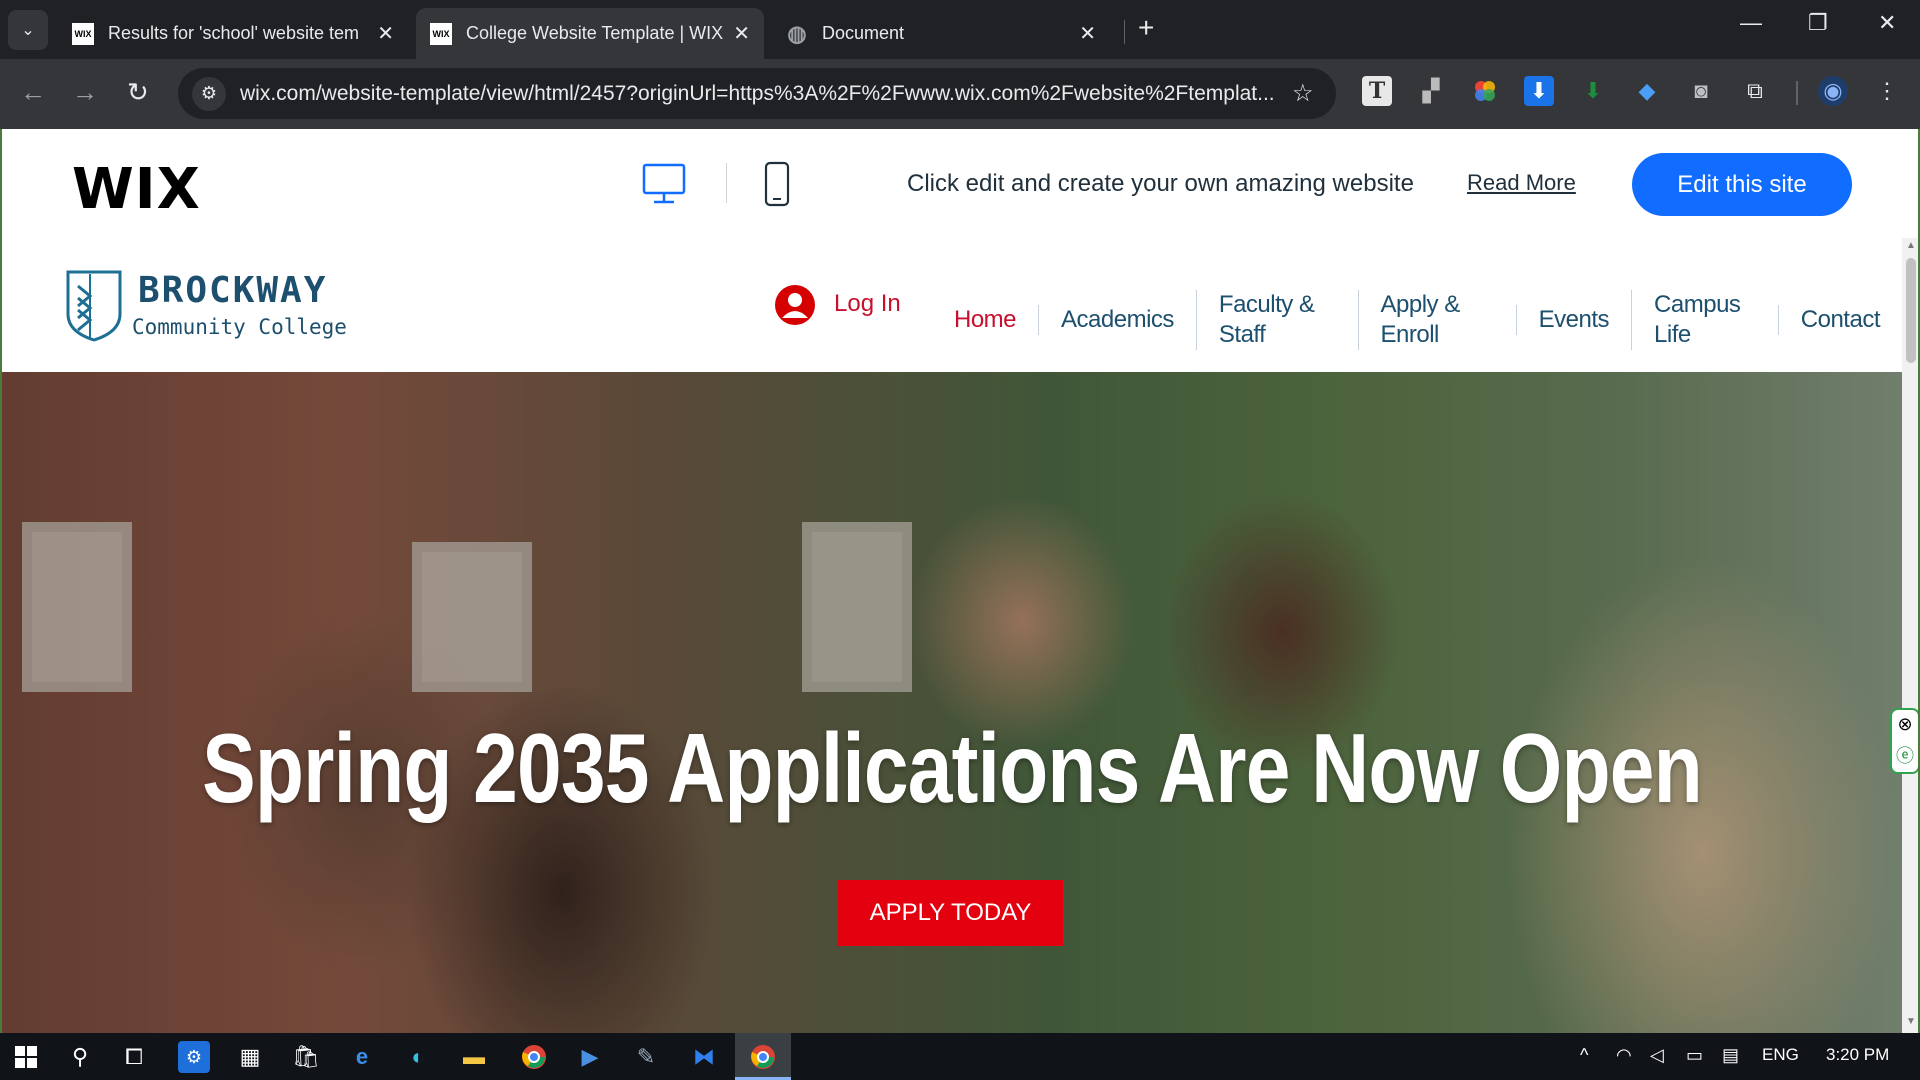 This screenshot has height=1080, width=1920. Describe the element at coordinates (1780, 1055) in the screenshot. I see `language-indicator: ENG` at that location.